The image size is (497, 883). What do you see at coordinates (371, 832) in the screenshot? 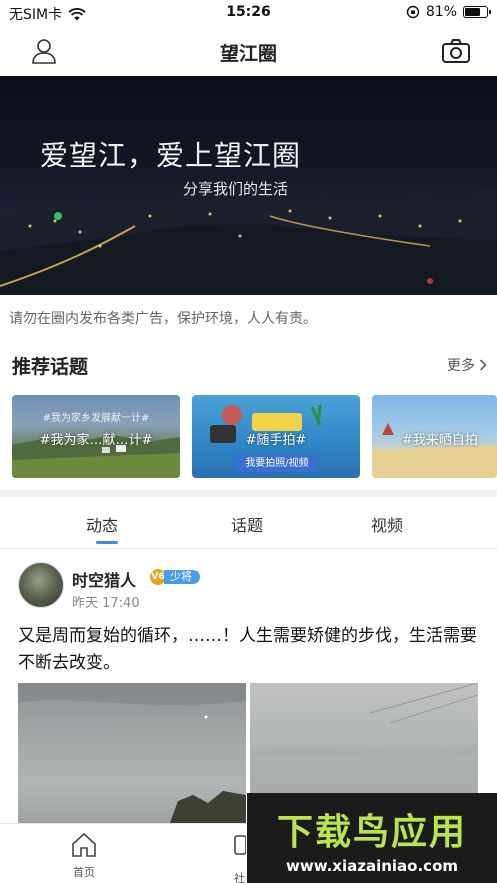
I see `watermark-title: 下载鸟应用` at bounding box center [371, 832].